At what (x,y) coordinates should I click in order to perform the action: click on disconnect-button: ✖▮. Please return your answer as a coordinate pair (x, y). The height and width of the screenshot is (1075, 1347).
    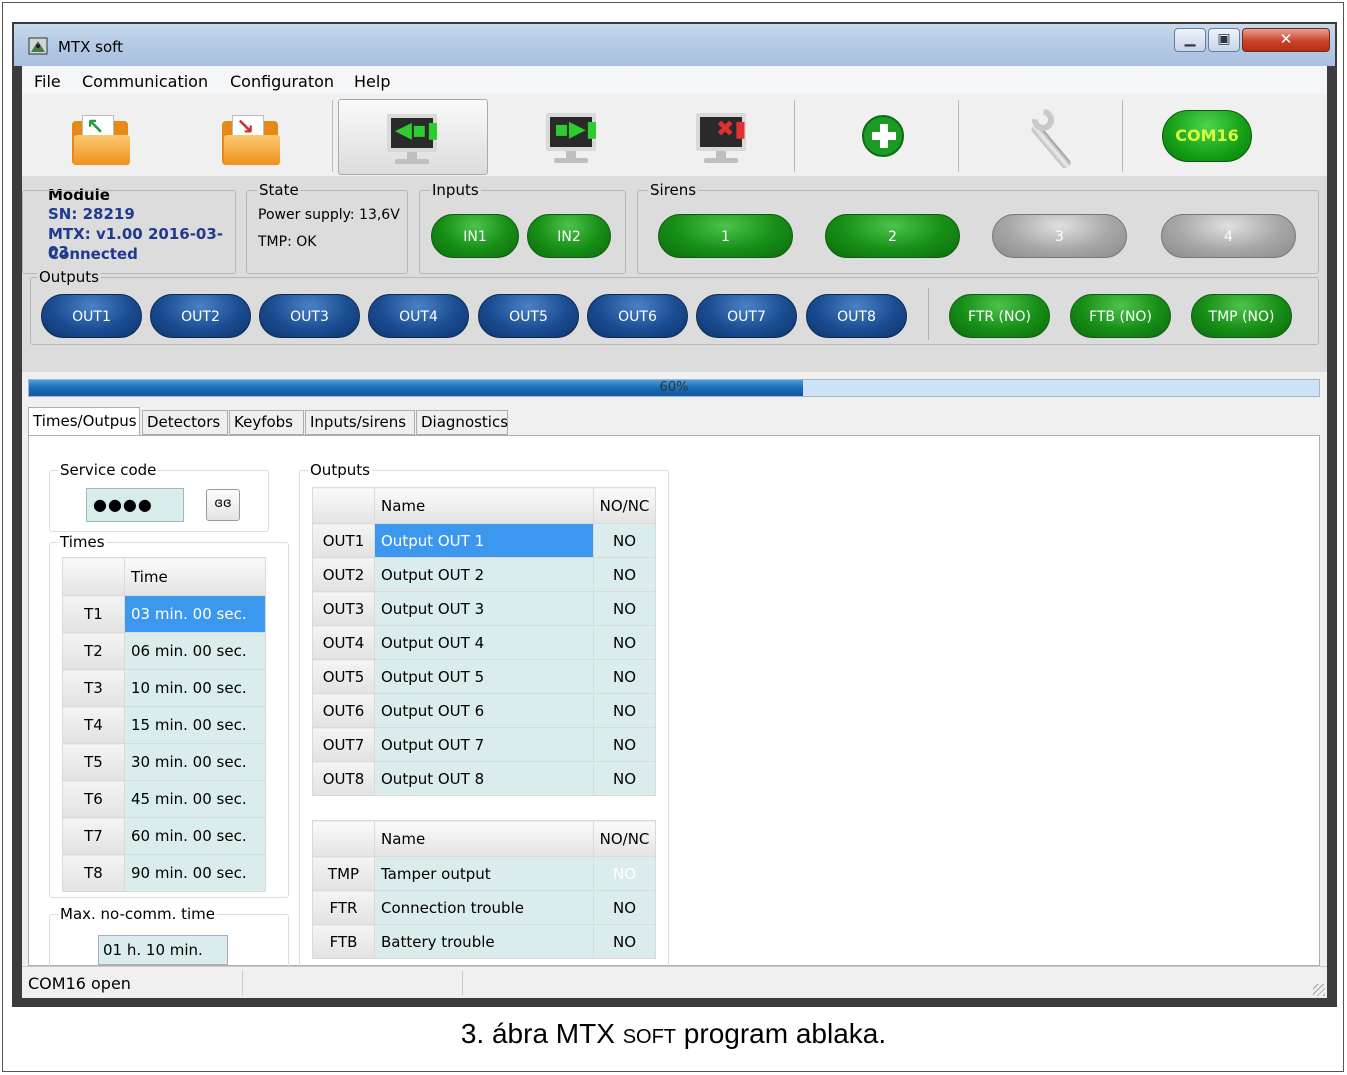
    Looking at the image, I should click on (722, 137).